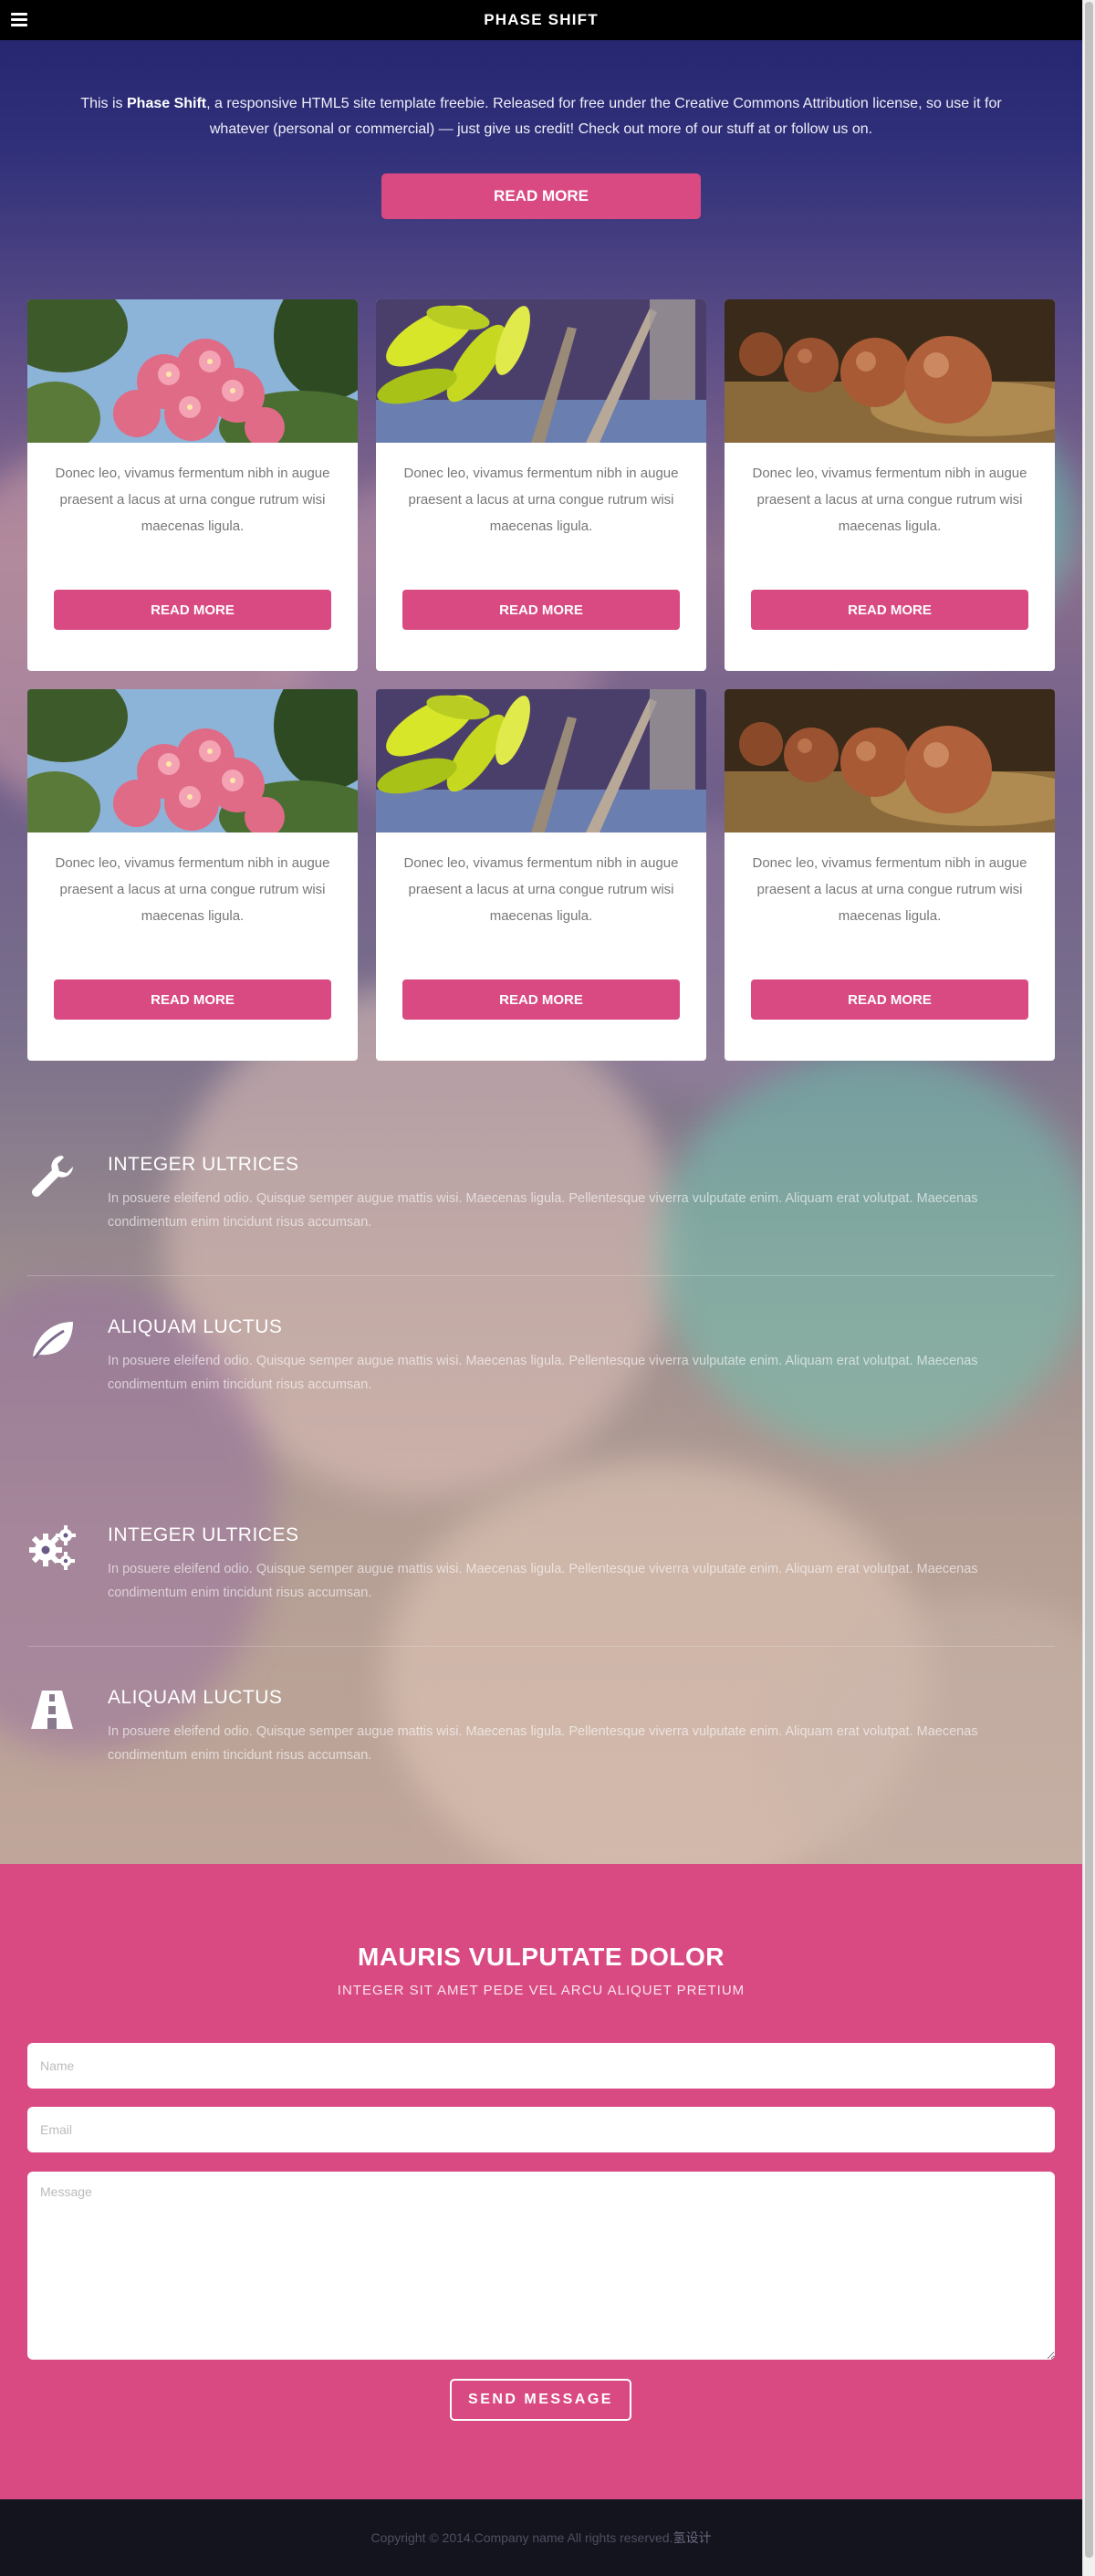  I want to click on top-bar: PHASE SHIFT, so click(541, 20).